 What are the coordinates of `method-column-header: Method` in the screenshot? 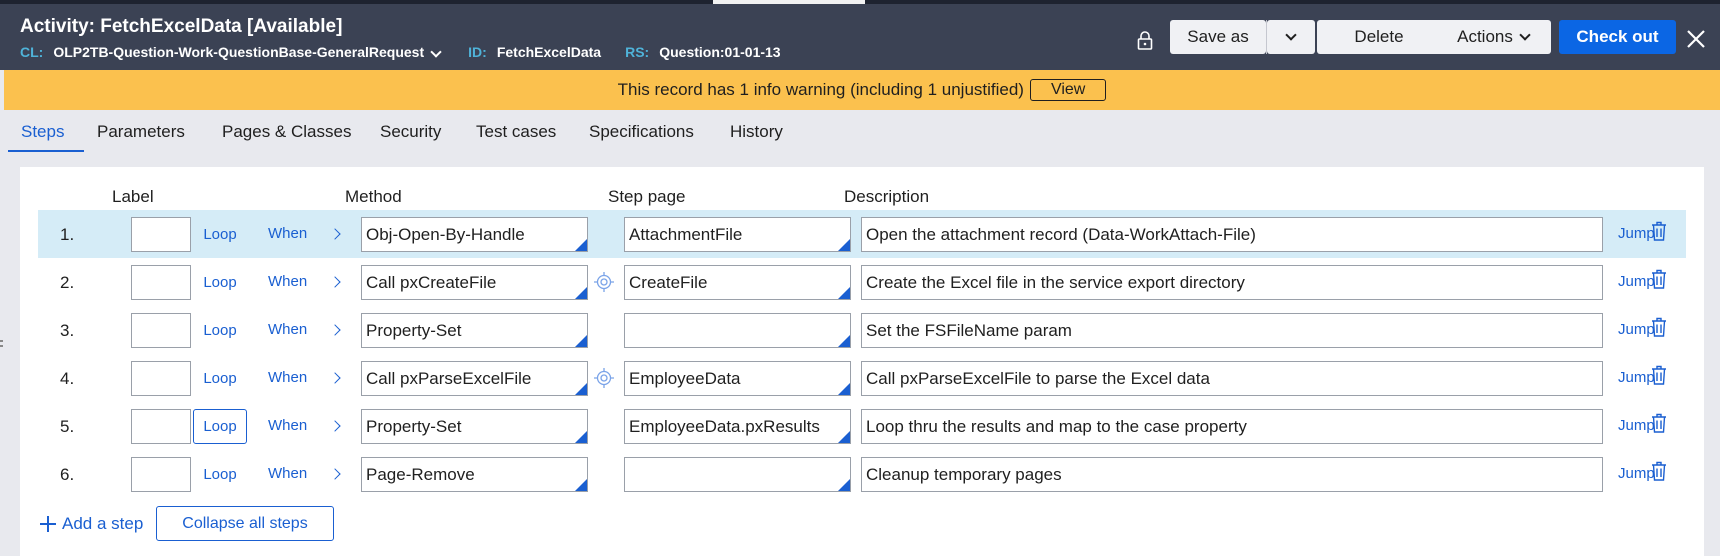 It's located at (373, 196).